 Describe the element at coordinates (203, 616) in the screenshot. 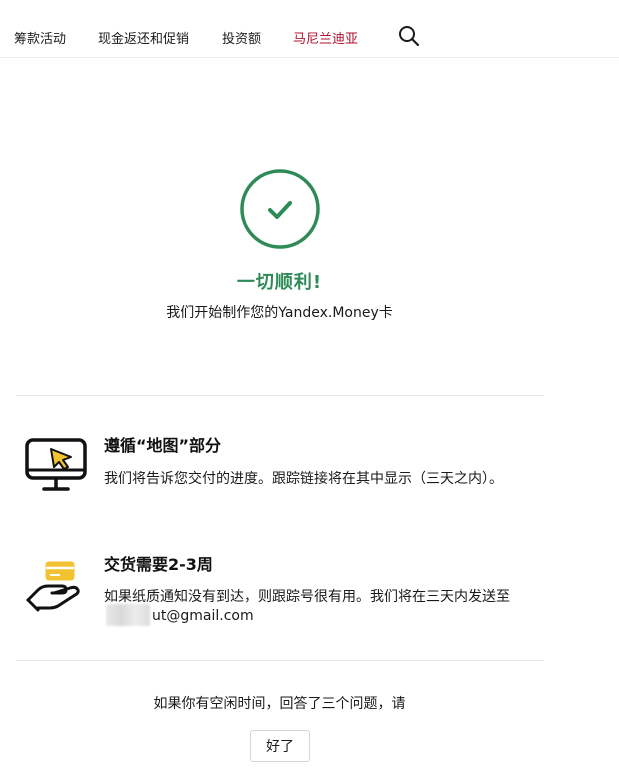

I see `email-address: ut@gmail.com` at that location.